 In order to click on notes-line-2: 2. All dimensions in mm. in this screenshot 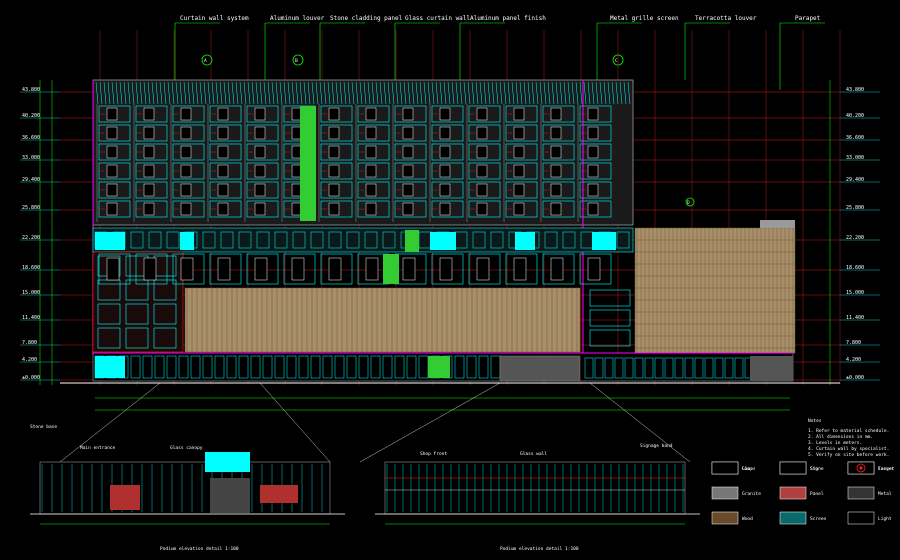, I will do `click(840, 437)`.